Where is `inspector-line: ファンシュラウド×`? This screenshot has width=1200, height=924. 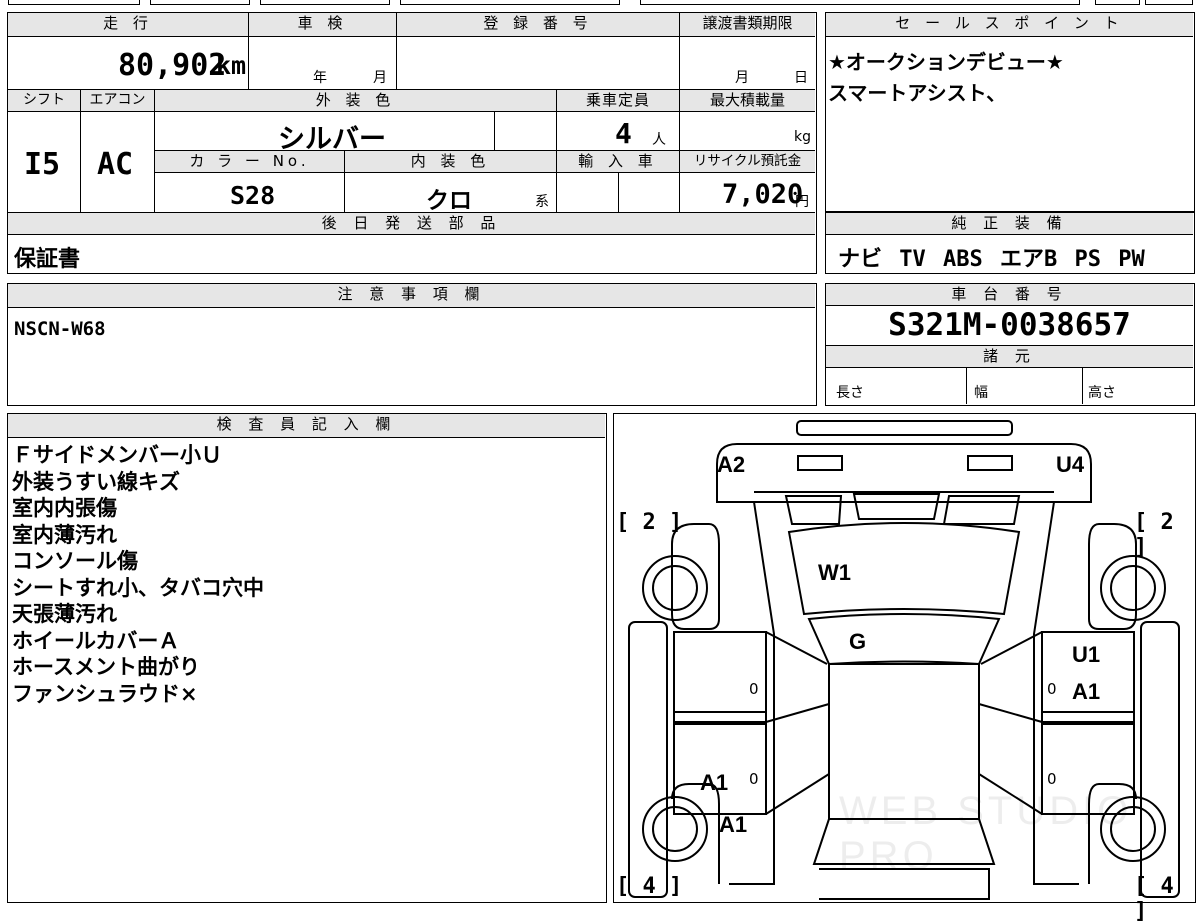
inspector-line: ファンシュラウド× is located at coordinates (105, 693).